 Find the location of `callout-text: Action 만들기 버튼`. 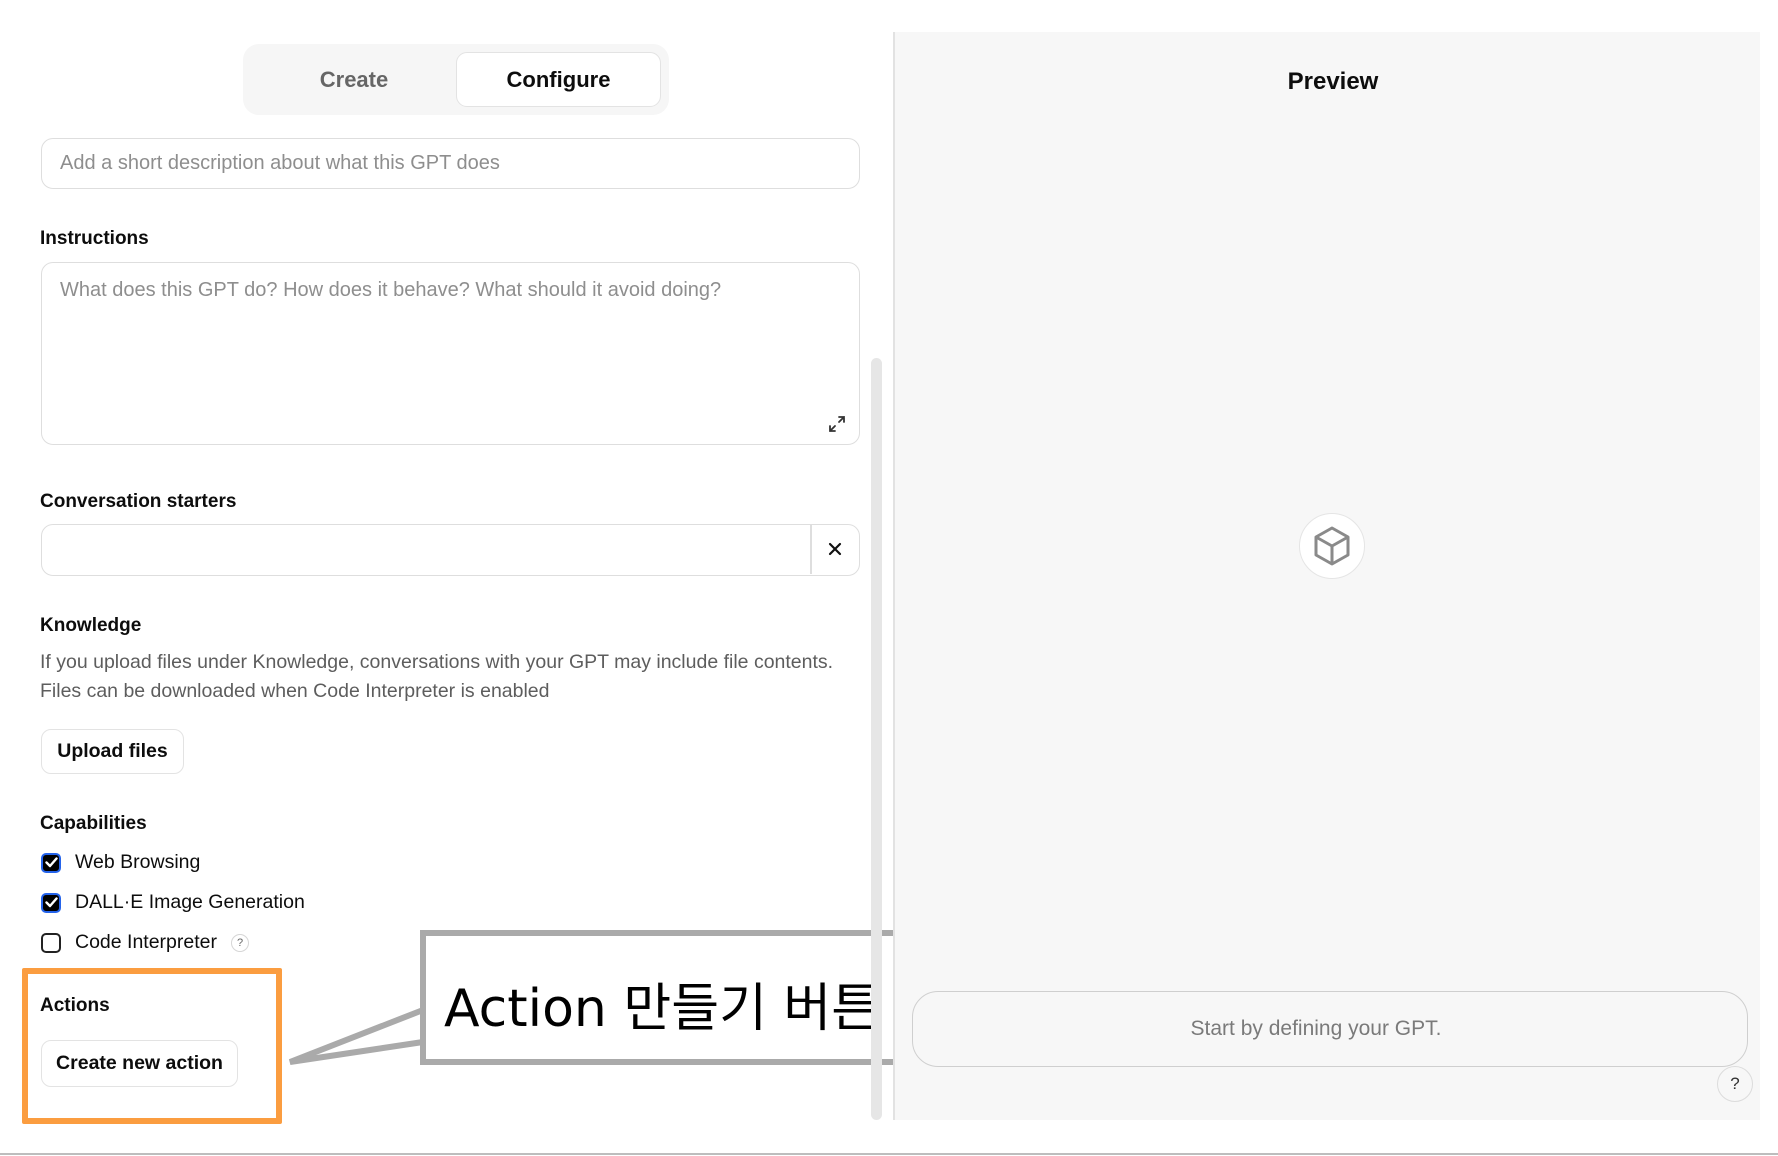

callout-text: Action 만들기 버튼 is located at coordinates (662, 1009).